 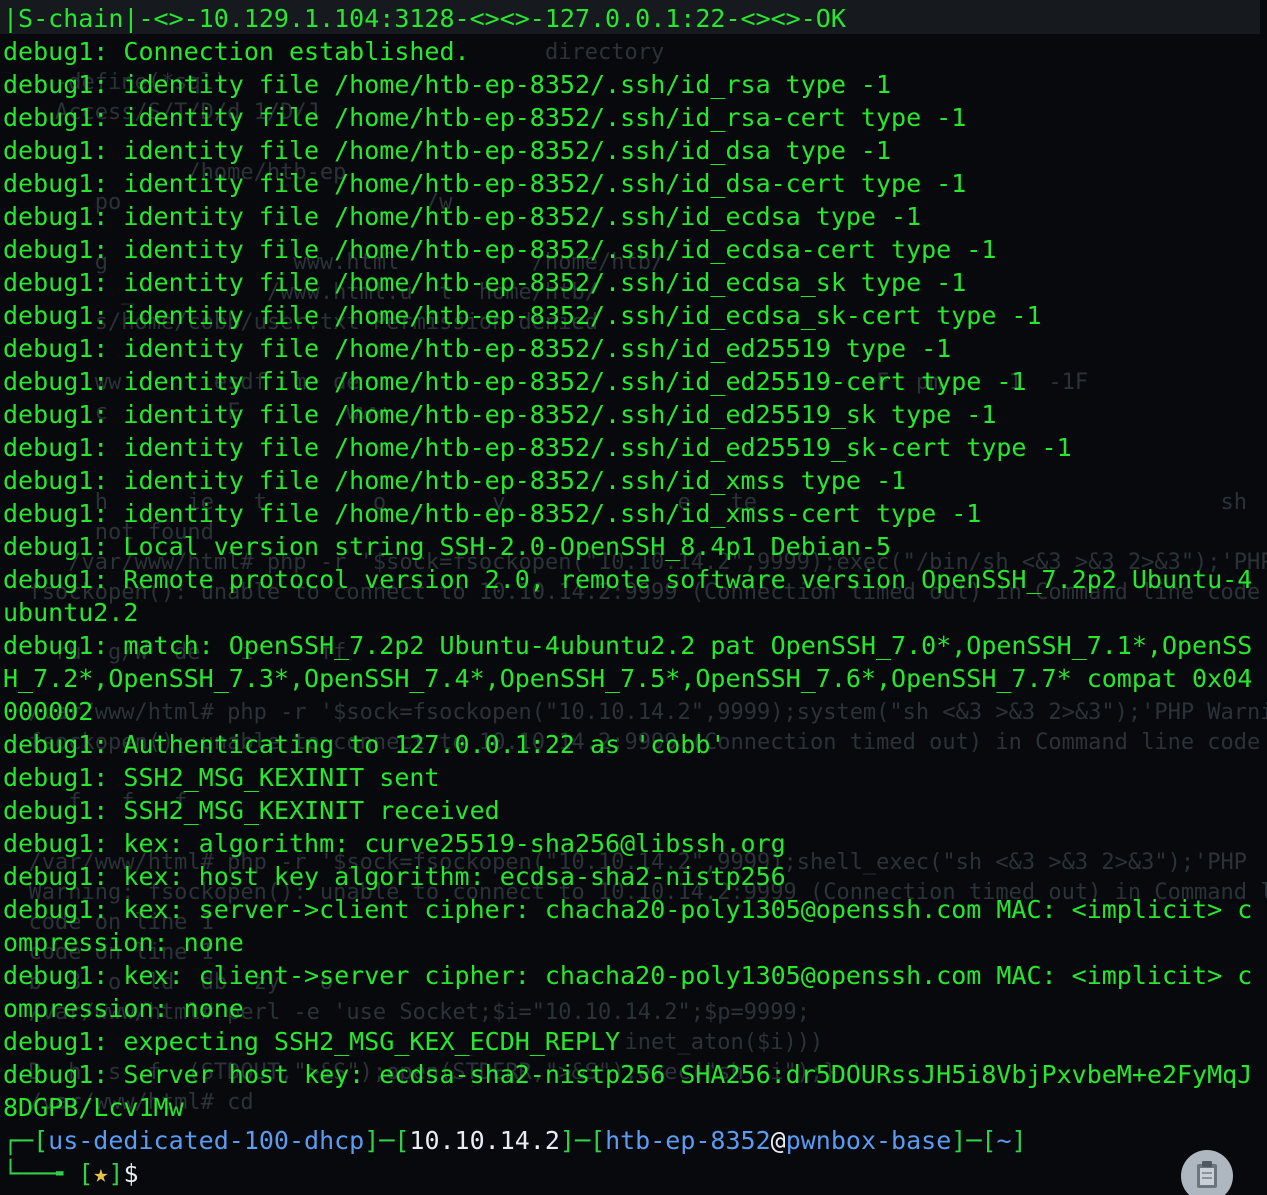 I want to click on prompt-at: @, so click(x=778, y=1140).